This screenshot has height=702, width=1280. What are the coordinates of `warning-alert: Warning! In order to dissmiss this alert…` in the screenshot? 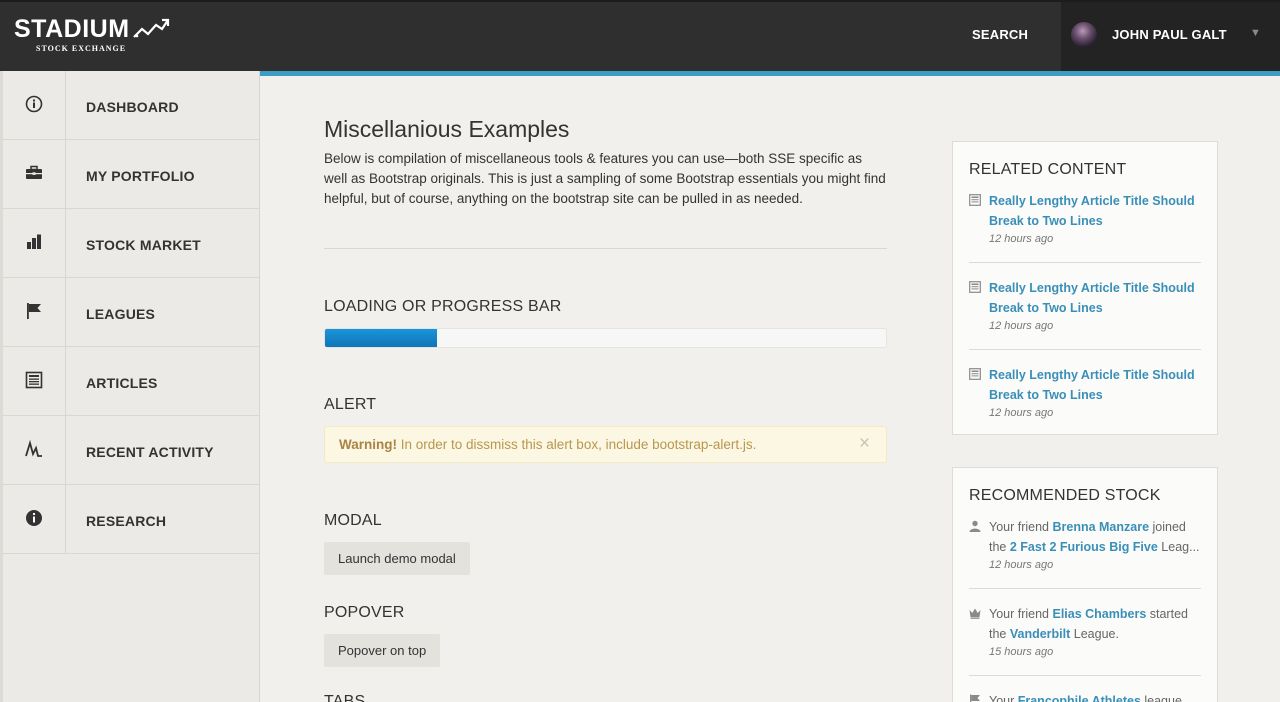 It's located at (605, 444).